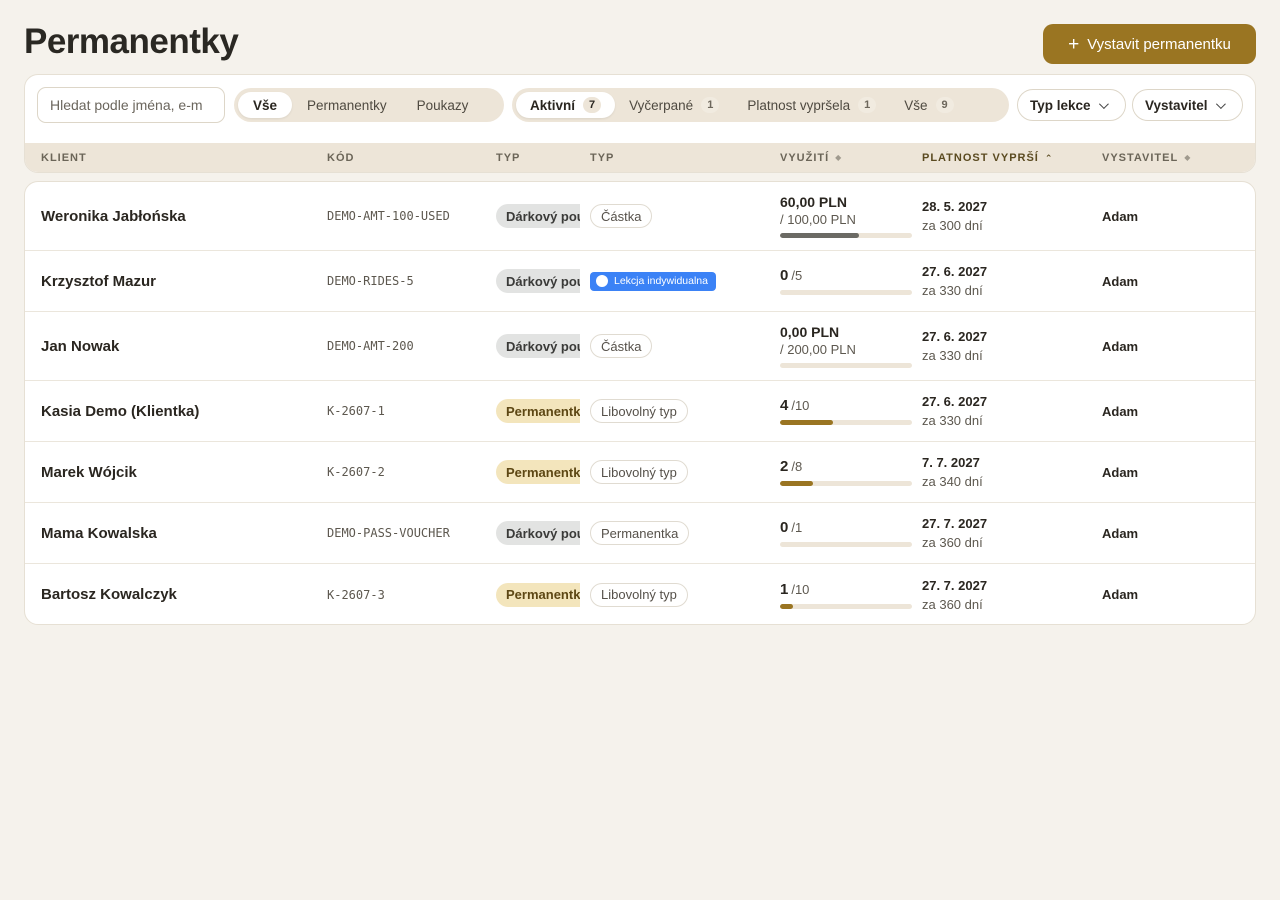  I want to click on type-cell: Permanentka, so click(538, 411).